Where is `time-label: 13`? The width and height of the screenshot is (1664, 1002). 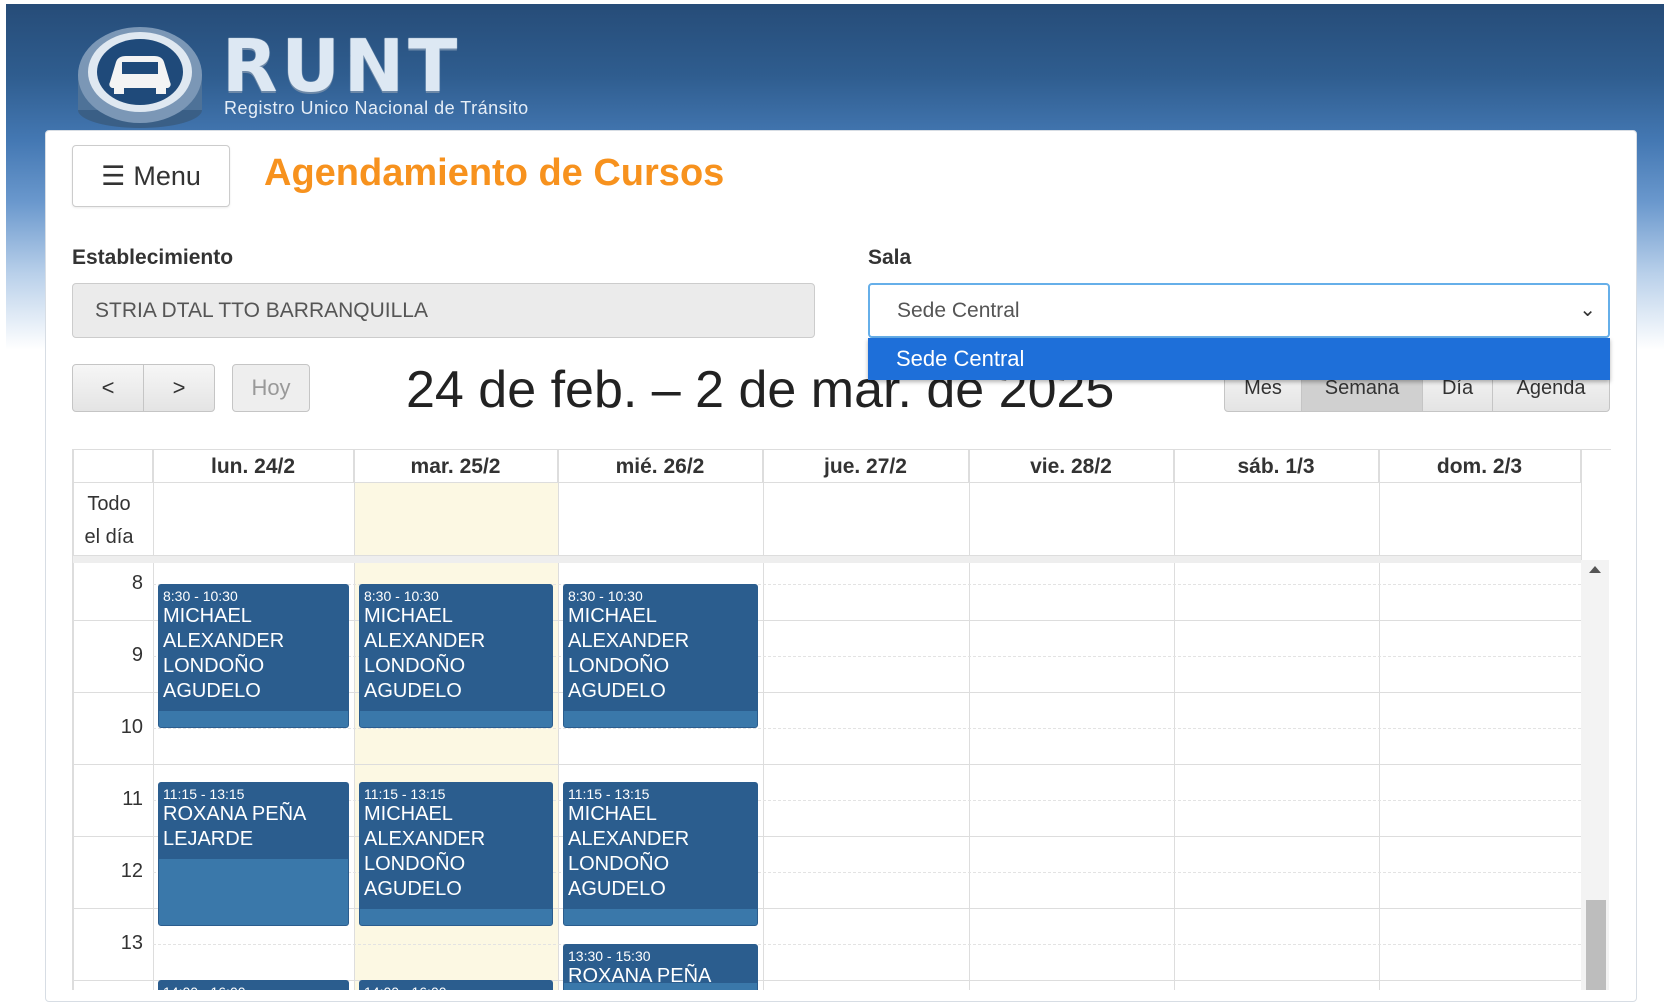
time-label: 13 is located at coordinates (131, 942).